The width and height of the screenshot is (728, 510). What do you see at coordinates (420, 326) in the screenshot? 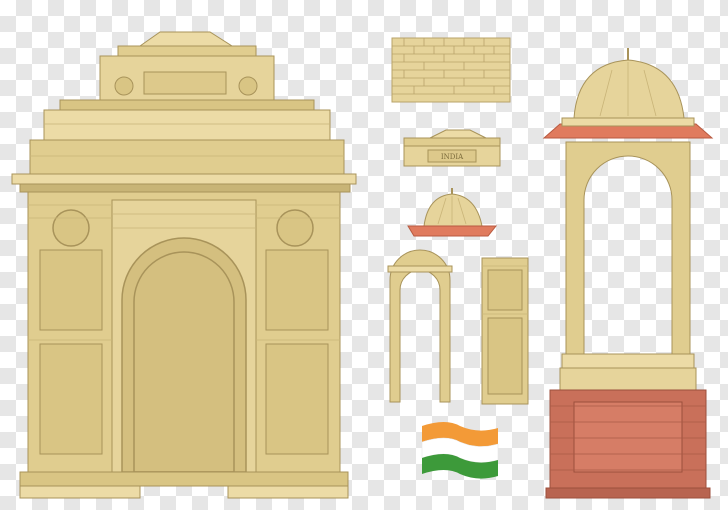
I see `small-arch` at bounding box center [420, 326].